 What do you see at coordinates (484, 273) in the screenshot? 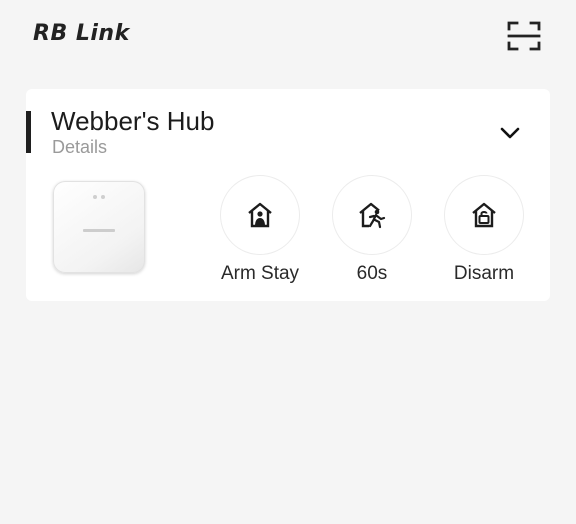
I see `disarm-label: Disarm` at bounding box center [484, 273].